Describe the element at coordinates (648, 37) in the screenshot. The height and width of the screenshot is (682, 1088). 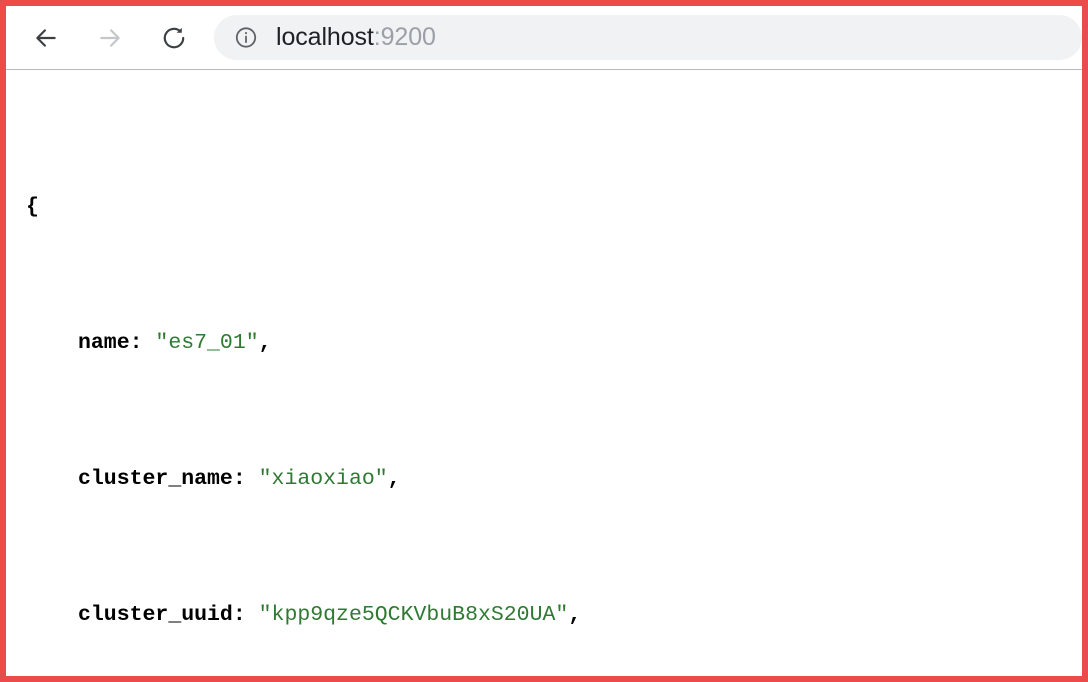
I see `address-bar: localhost:9200` at that location.